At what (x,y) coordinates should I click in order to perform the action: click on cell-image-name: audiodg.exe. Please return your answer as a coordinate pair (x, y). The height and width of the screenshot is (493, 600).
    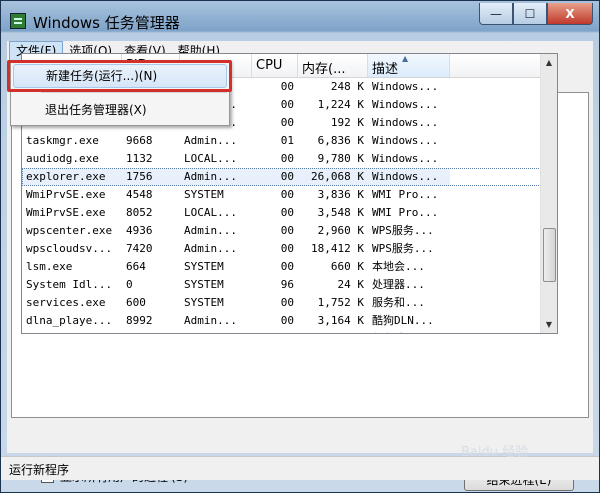
    Looking at the image, I should click on (62, 158).